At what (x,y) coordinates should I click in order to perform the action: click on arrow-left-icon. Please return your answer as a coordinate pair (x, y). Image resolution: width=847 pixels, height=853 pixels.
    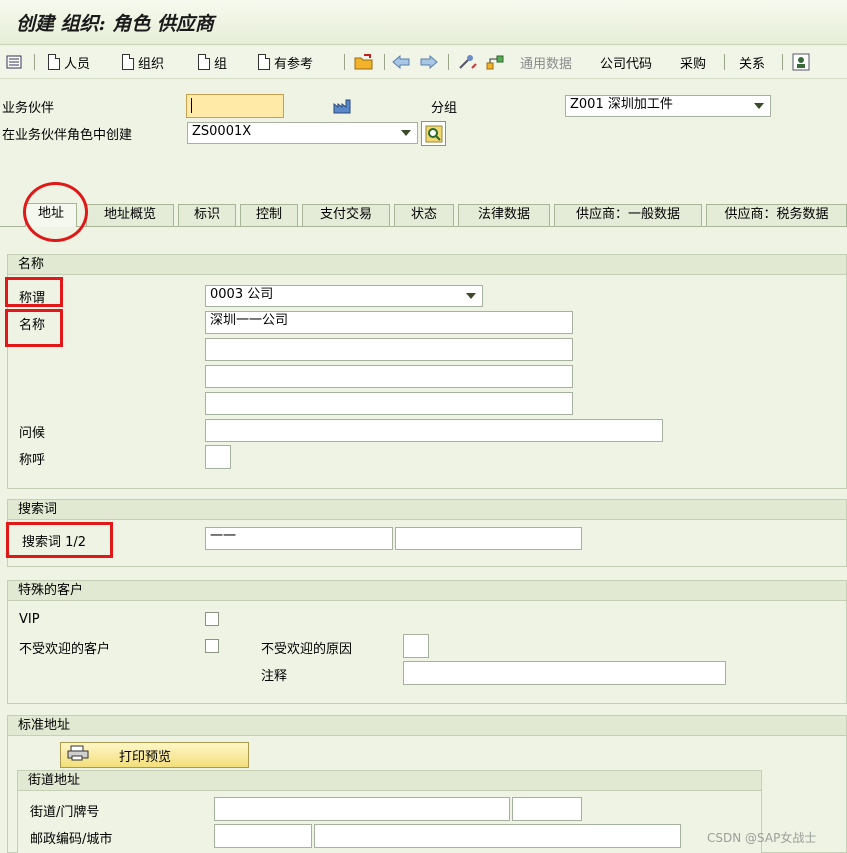
    Looking at the image, I should click on (401, 62).